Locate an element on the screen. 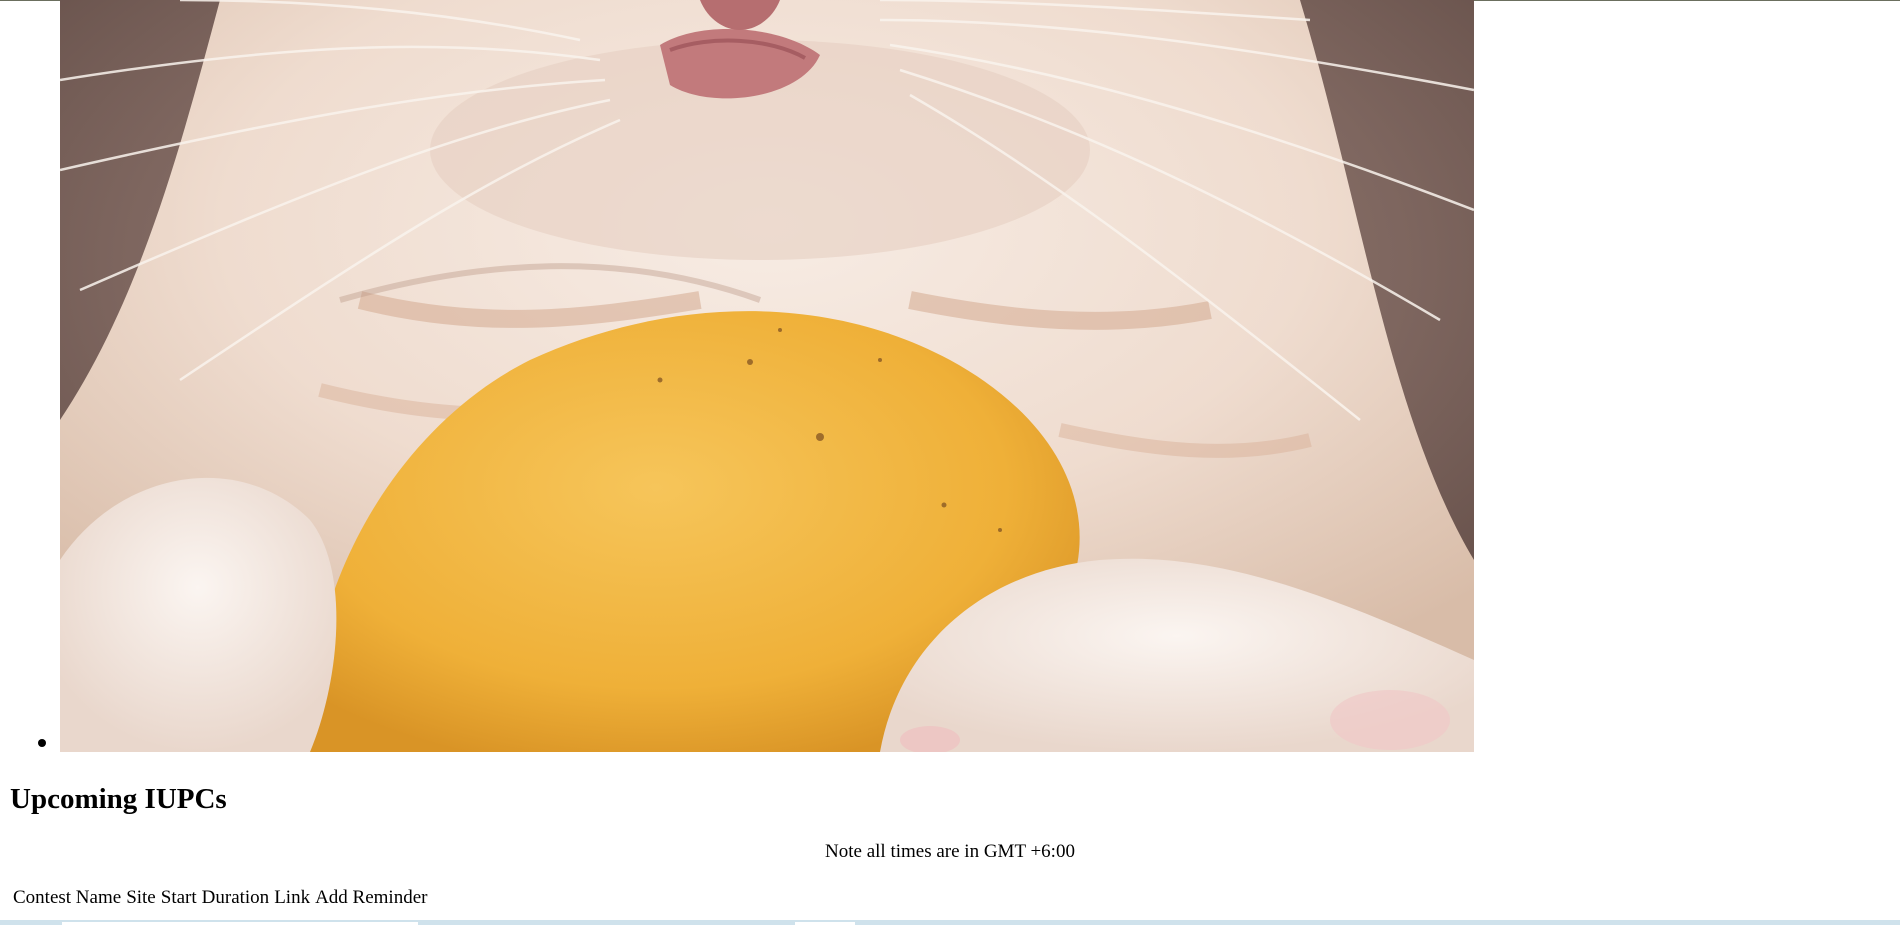  bottom-edge-strip is located at coordinates (950, 922).